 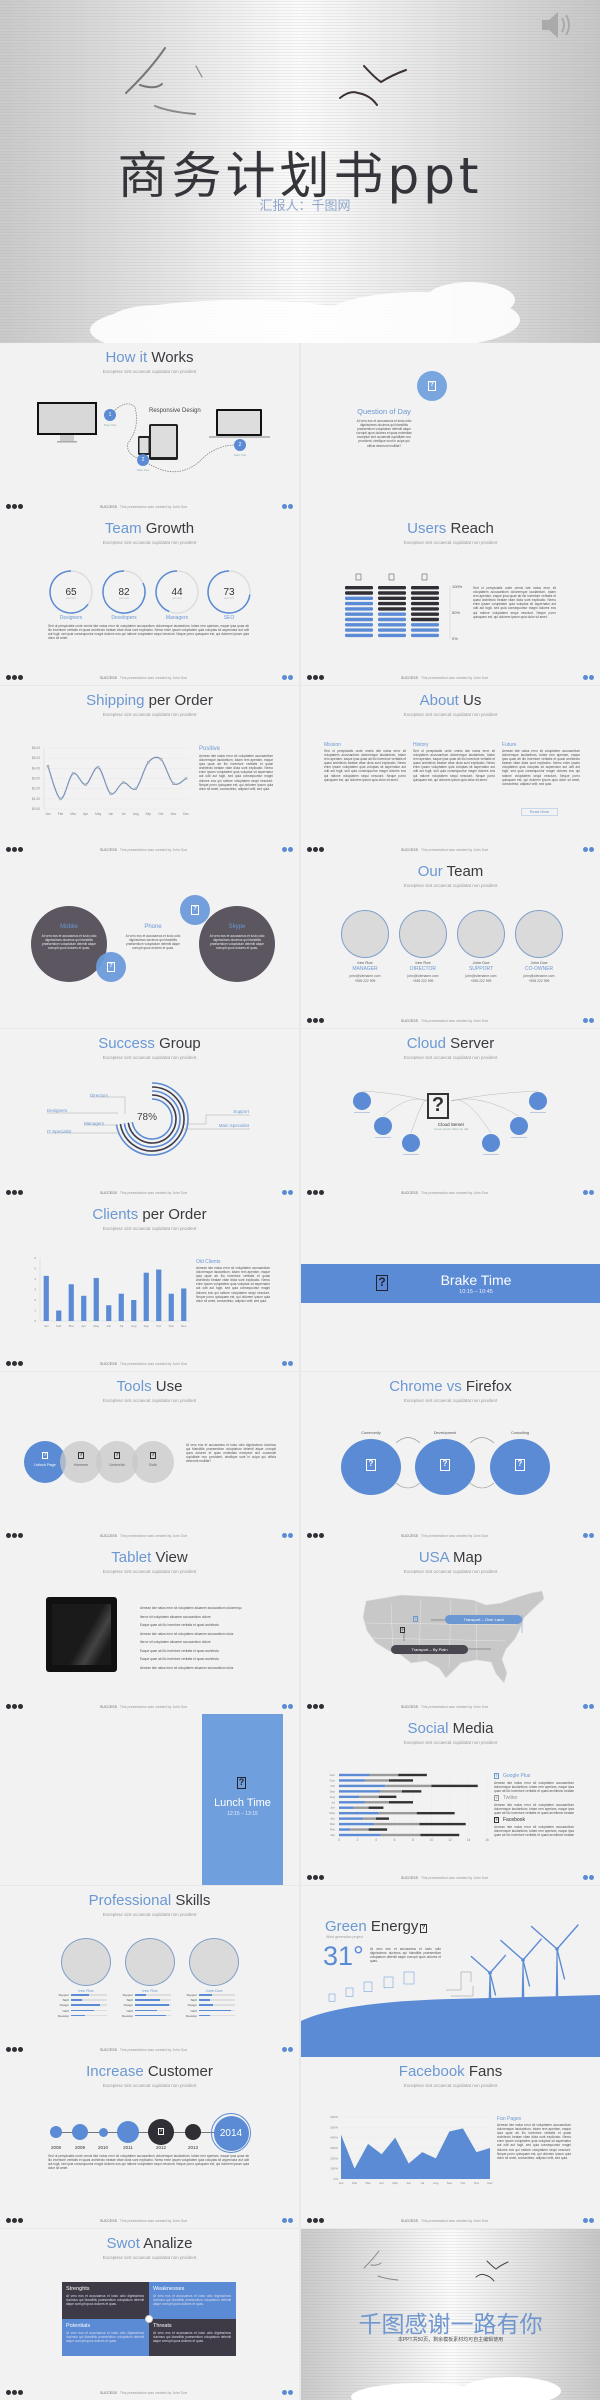 I want to click on member-phone: +555 222 999, so click(x=423, y=981).